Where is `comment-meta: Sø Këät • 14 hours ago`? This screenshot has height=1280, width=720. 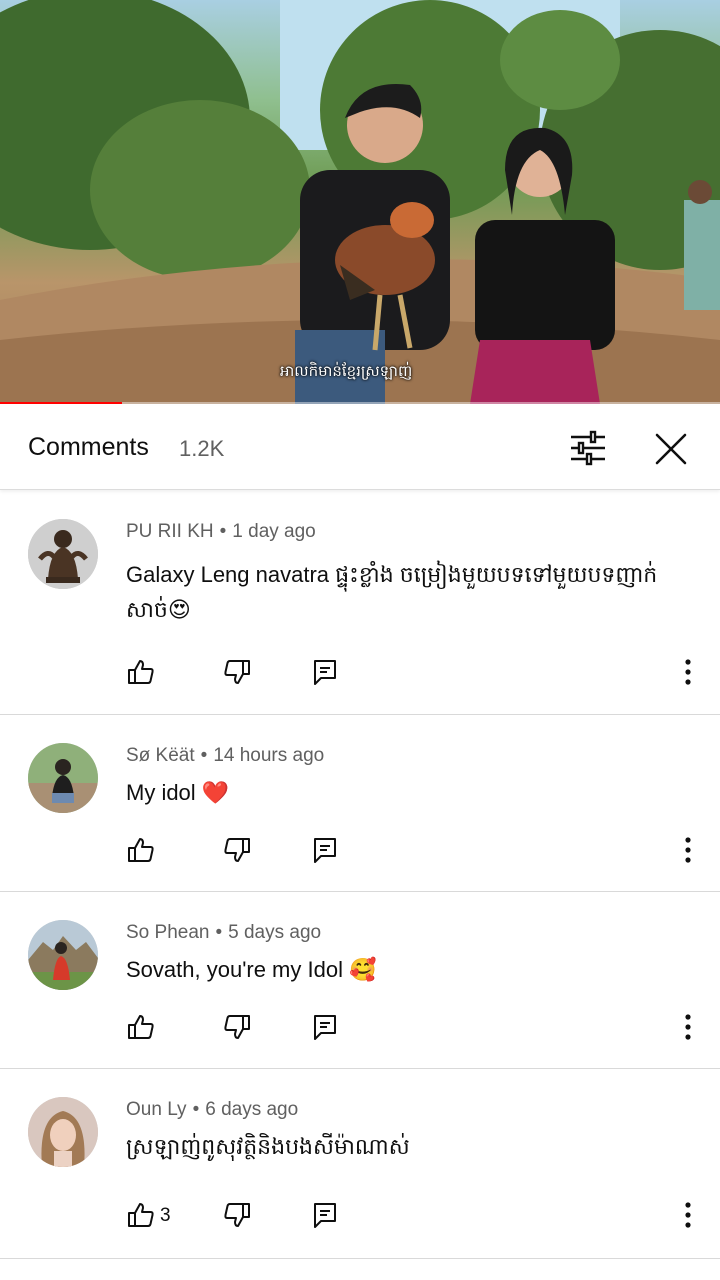 comment-meta: Sø Këät • 14 hours ago is located at coordinates (225, 755).